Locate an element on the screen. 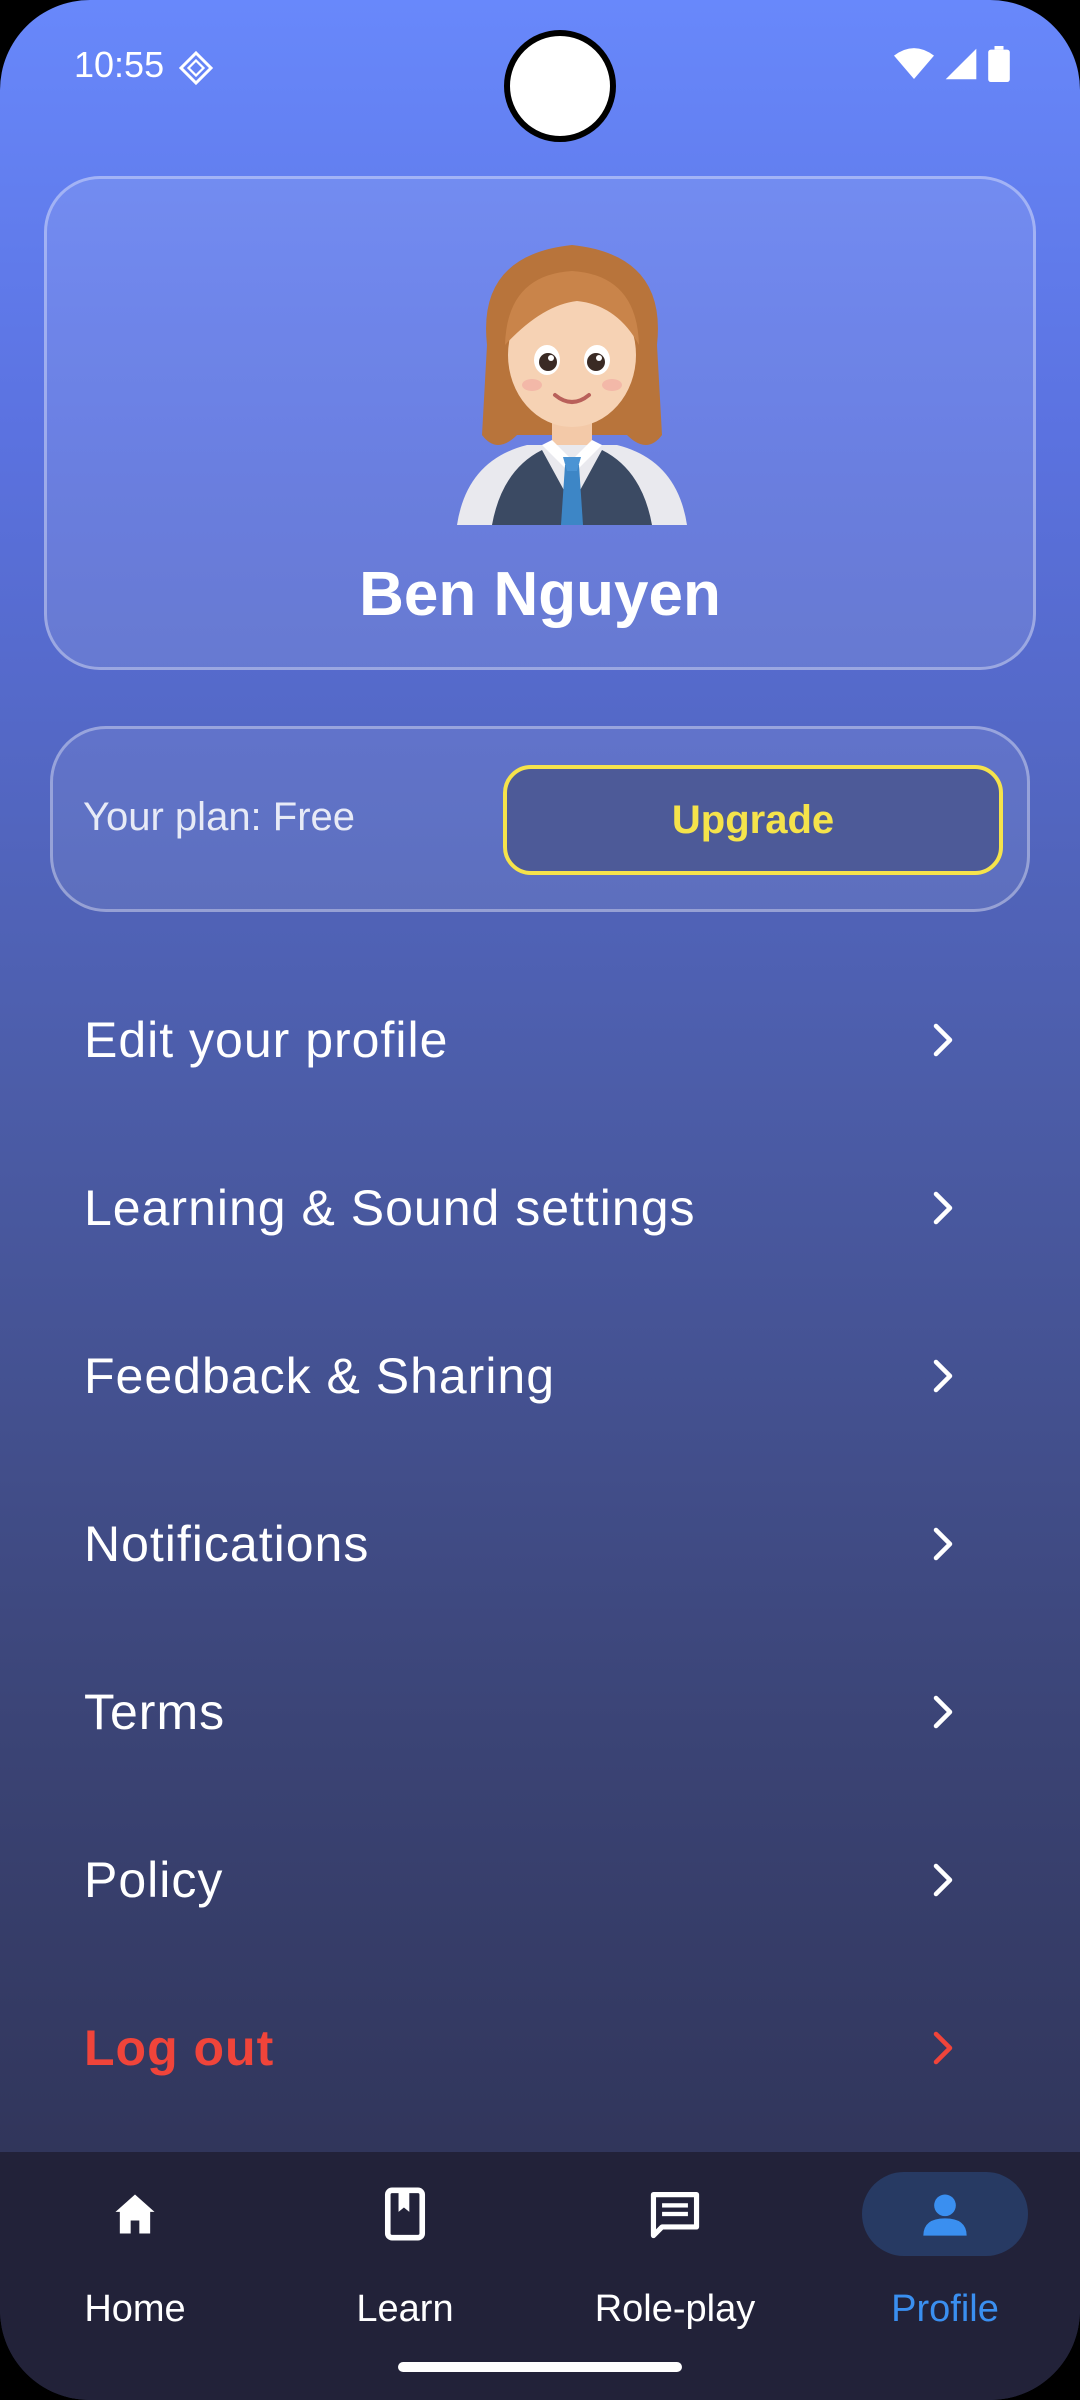 The width and height of the screenshot is (1080, 2400). status-bar: 10:55 is located at coordinates (540, 71).